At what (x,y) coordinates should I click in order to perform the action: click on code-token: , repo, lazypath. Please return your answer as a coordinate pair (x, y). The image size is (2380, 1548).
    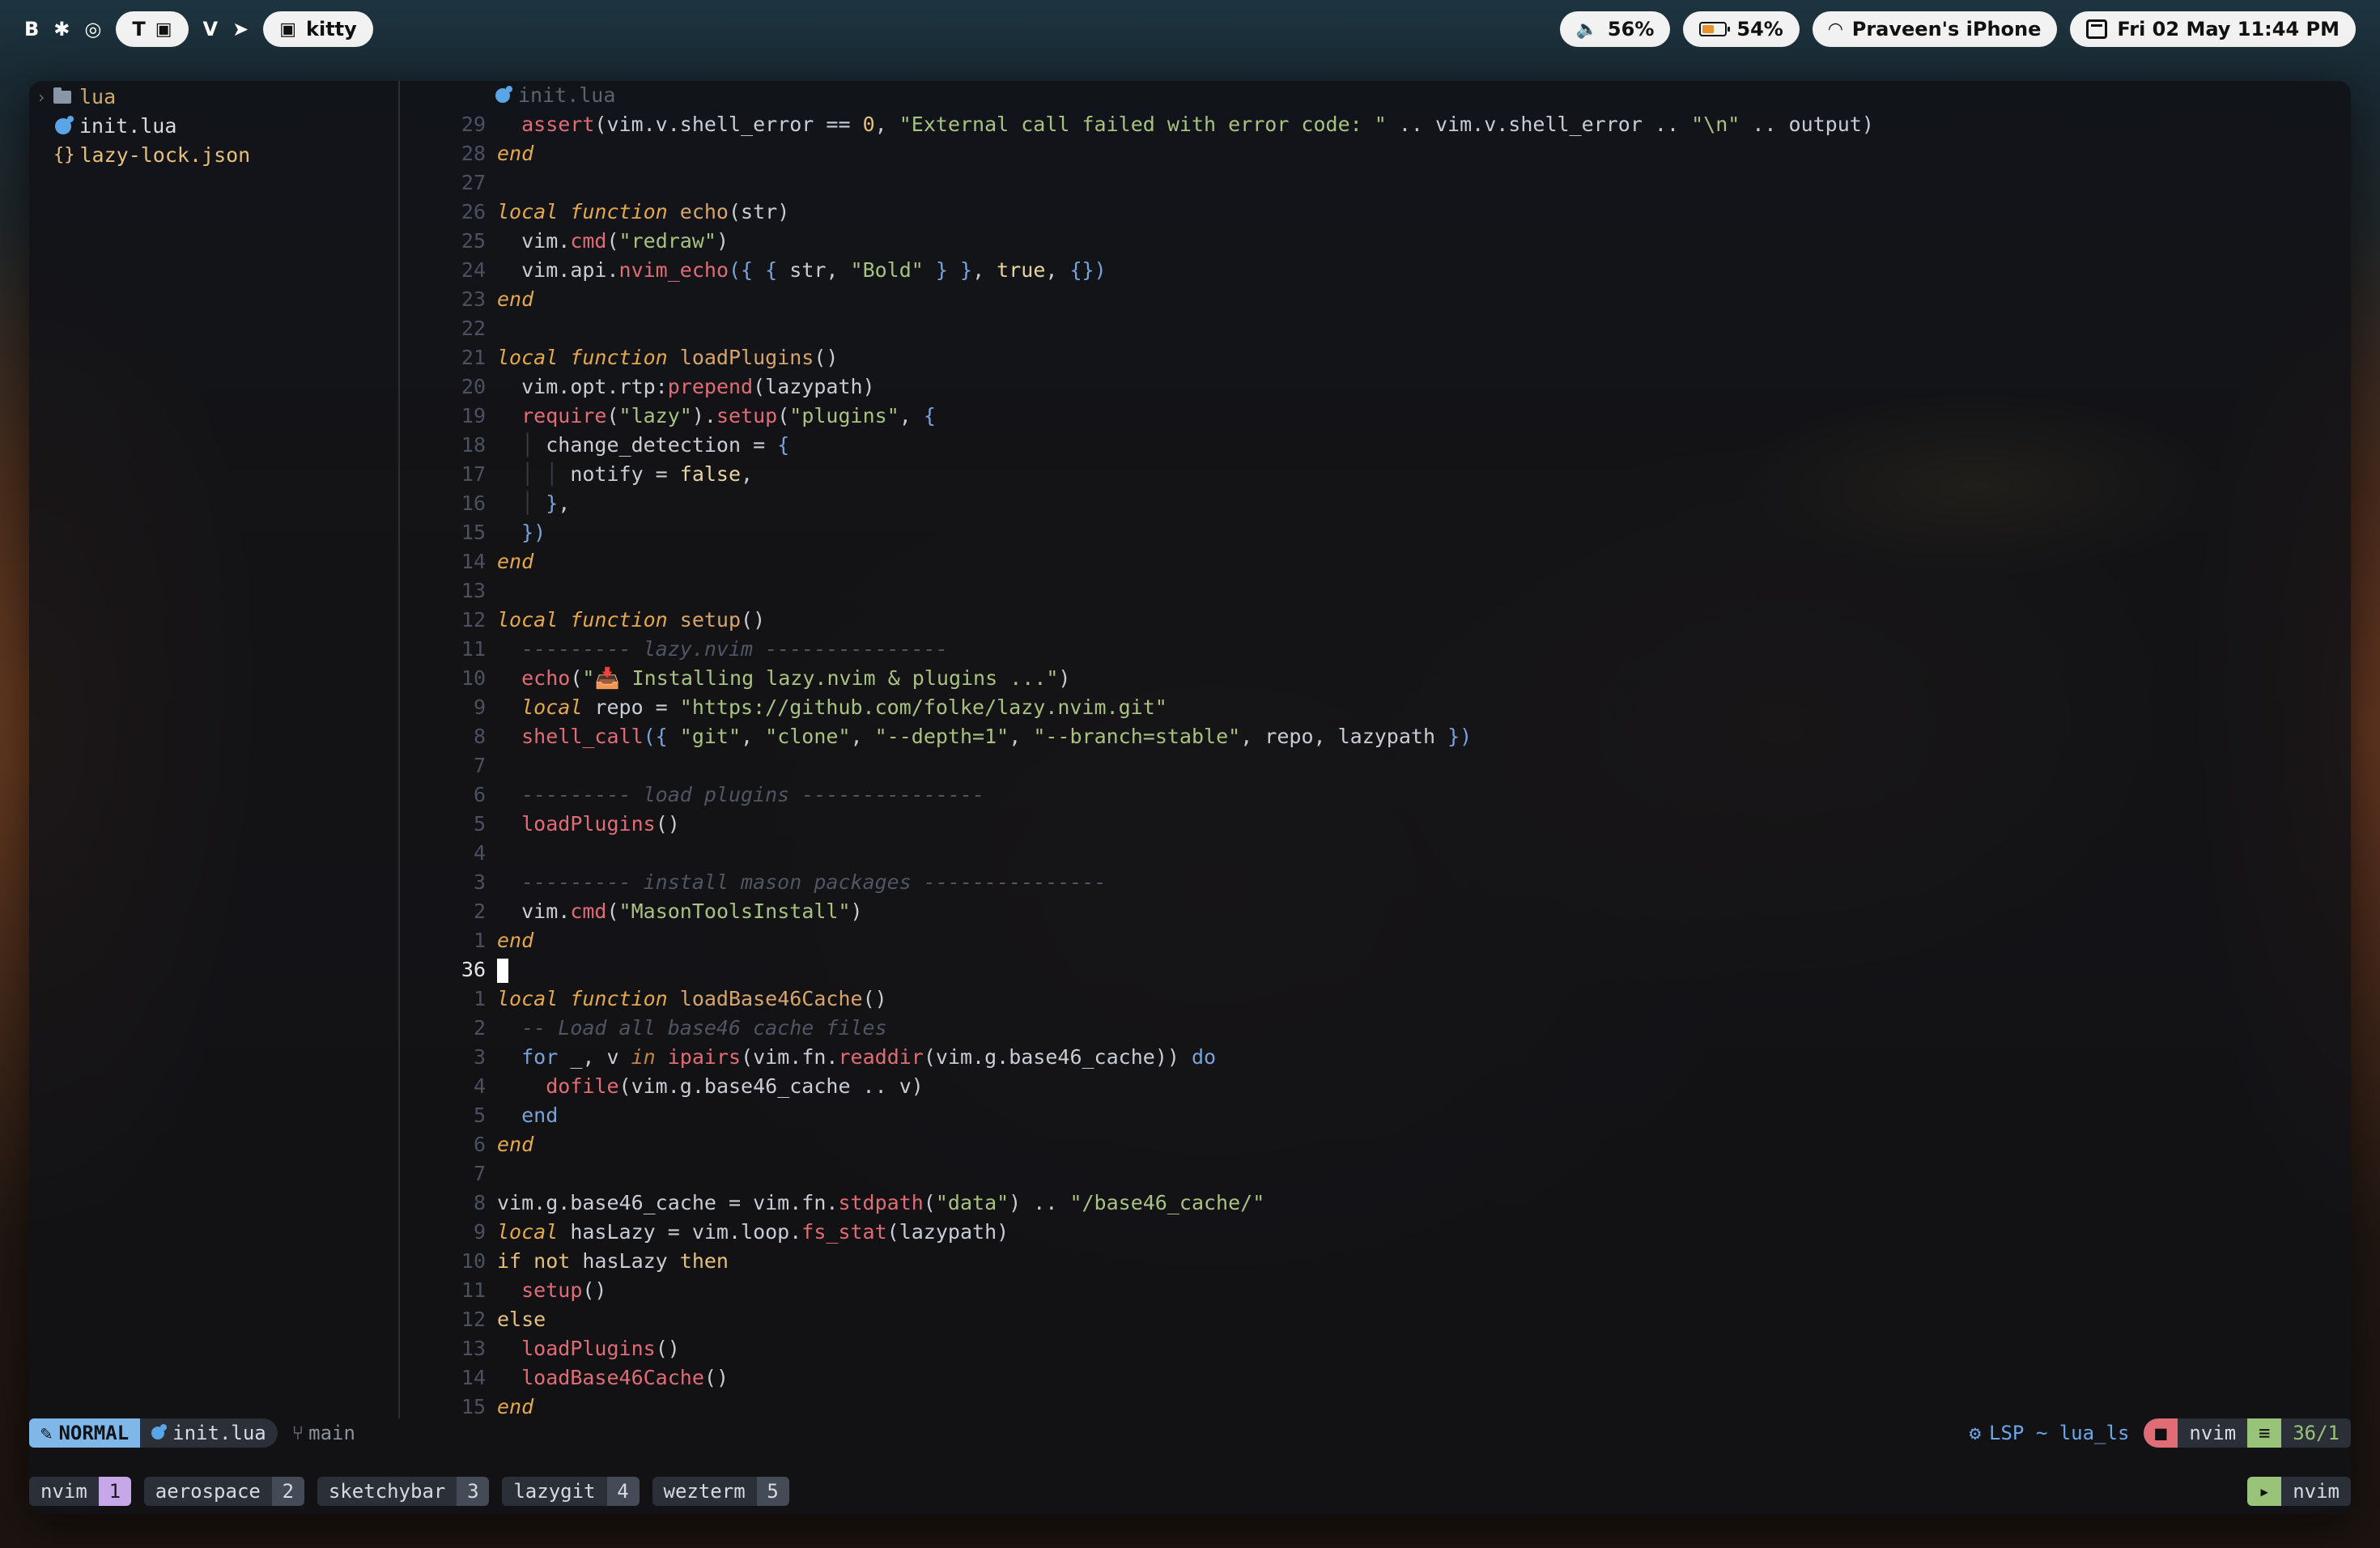
    Looking at the image, I should click on (1344, 737).